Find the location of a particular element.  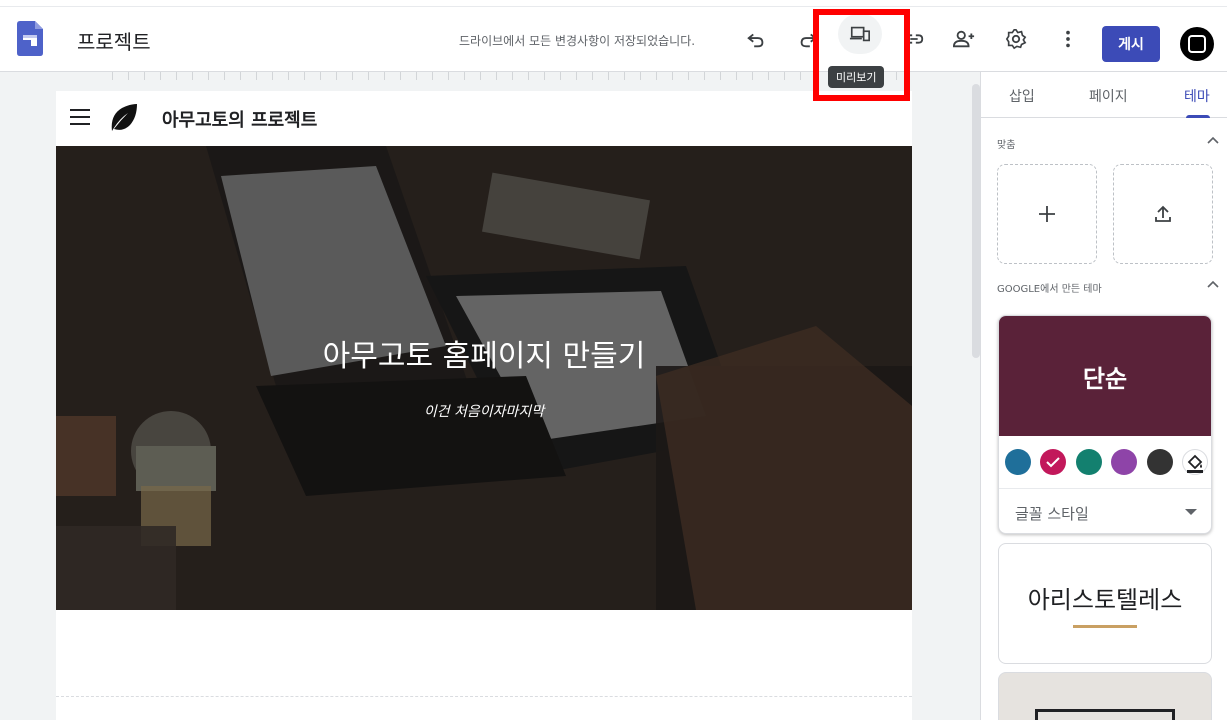

paint-bucket-icon is located at coordinates (1195, 463).